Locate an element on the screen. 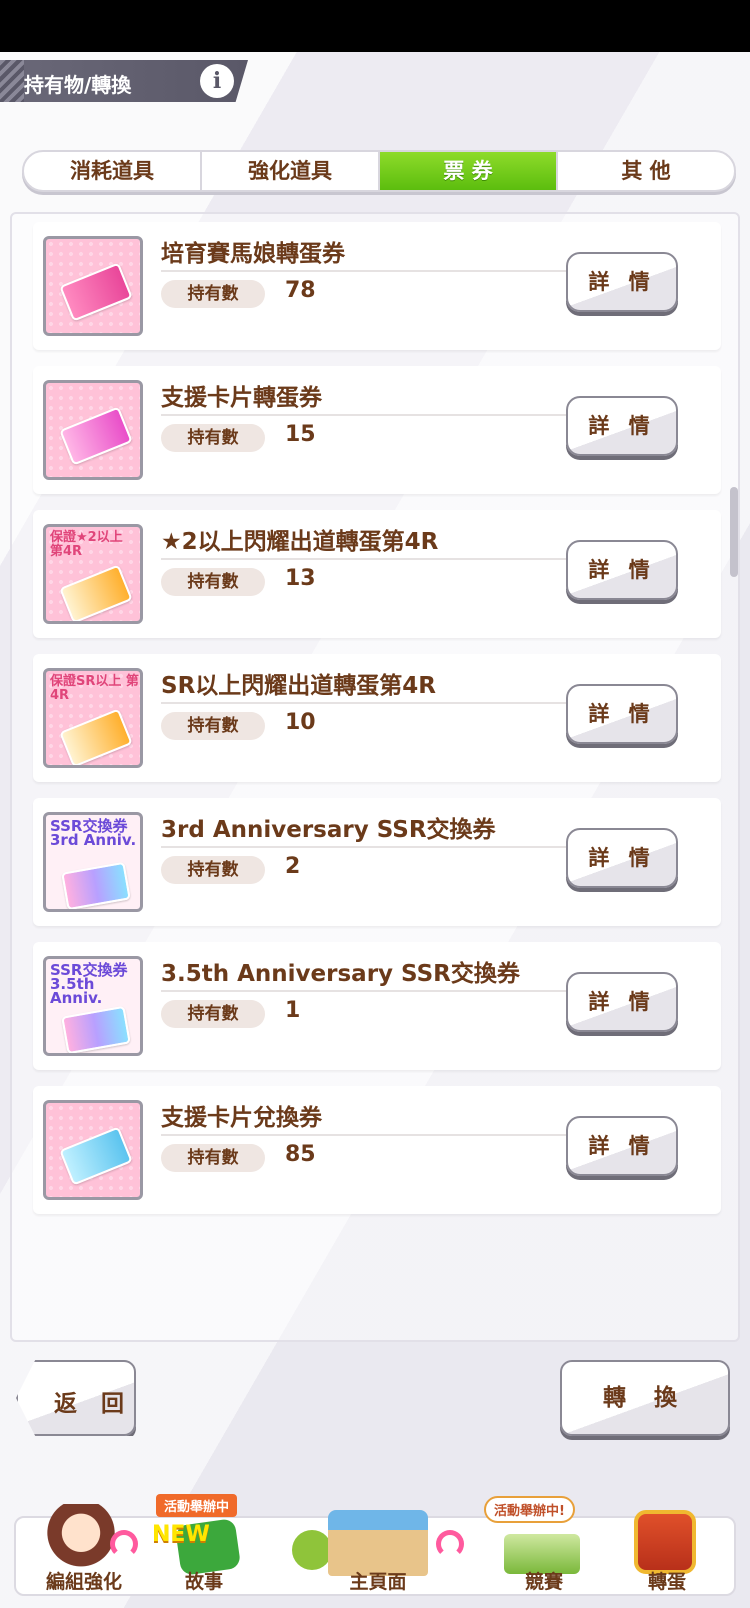  item-name: ★2以上閃耀出道轉蛋第4R is located at coordinates (300, 542).